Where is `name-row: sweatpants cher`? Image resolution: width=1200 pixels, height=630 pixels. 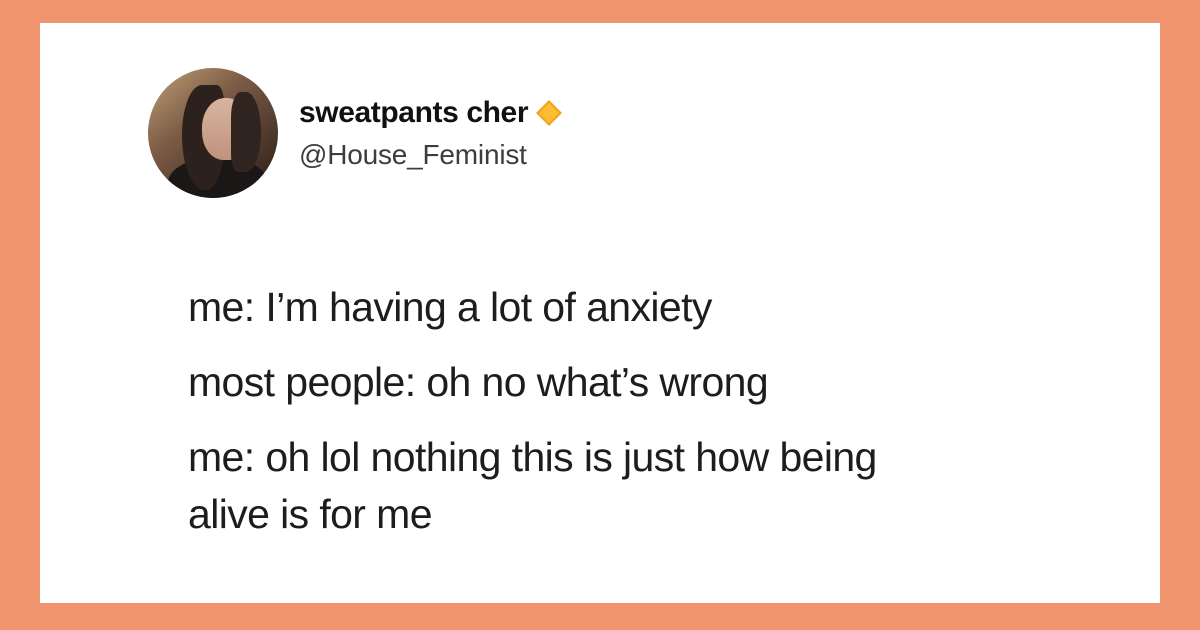 name-row: sweatpants cher is located at coordinates (431, 113).